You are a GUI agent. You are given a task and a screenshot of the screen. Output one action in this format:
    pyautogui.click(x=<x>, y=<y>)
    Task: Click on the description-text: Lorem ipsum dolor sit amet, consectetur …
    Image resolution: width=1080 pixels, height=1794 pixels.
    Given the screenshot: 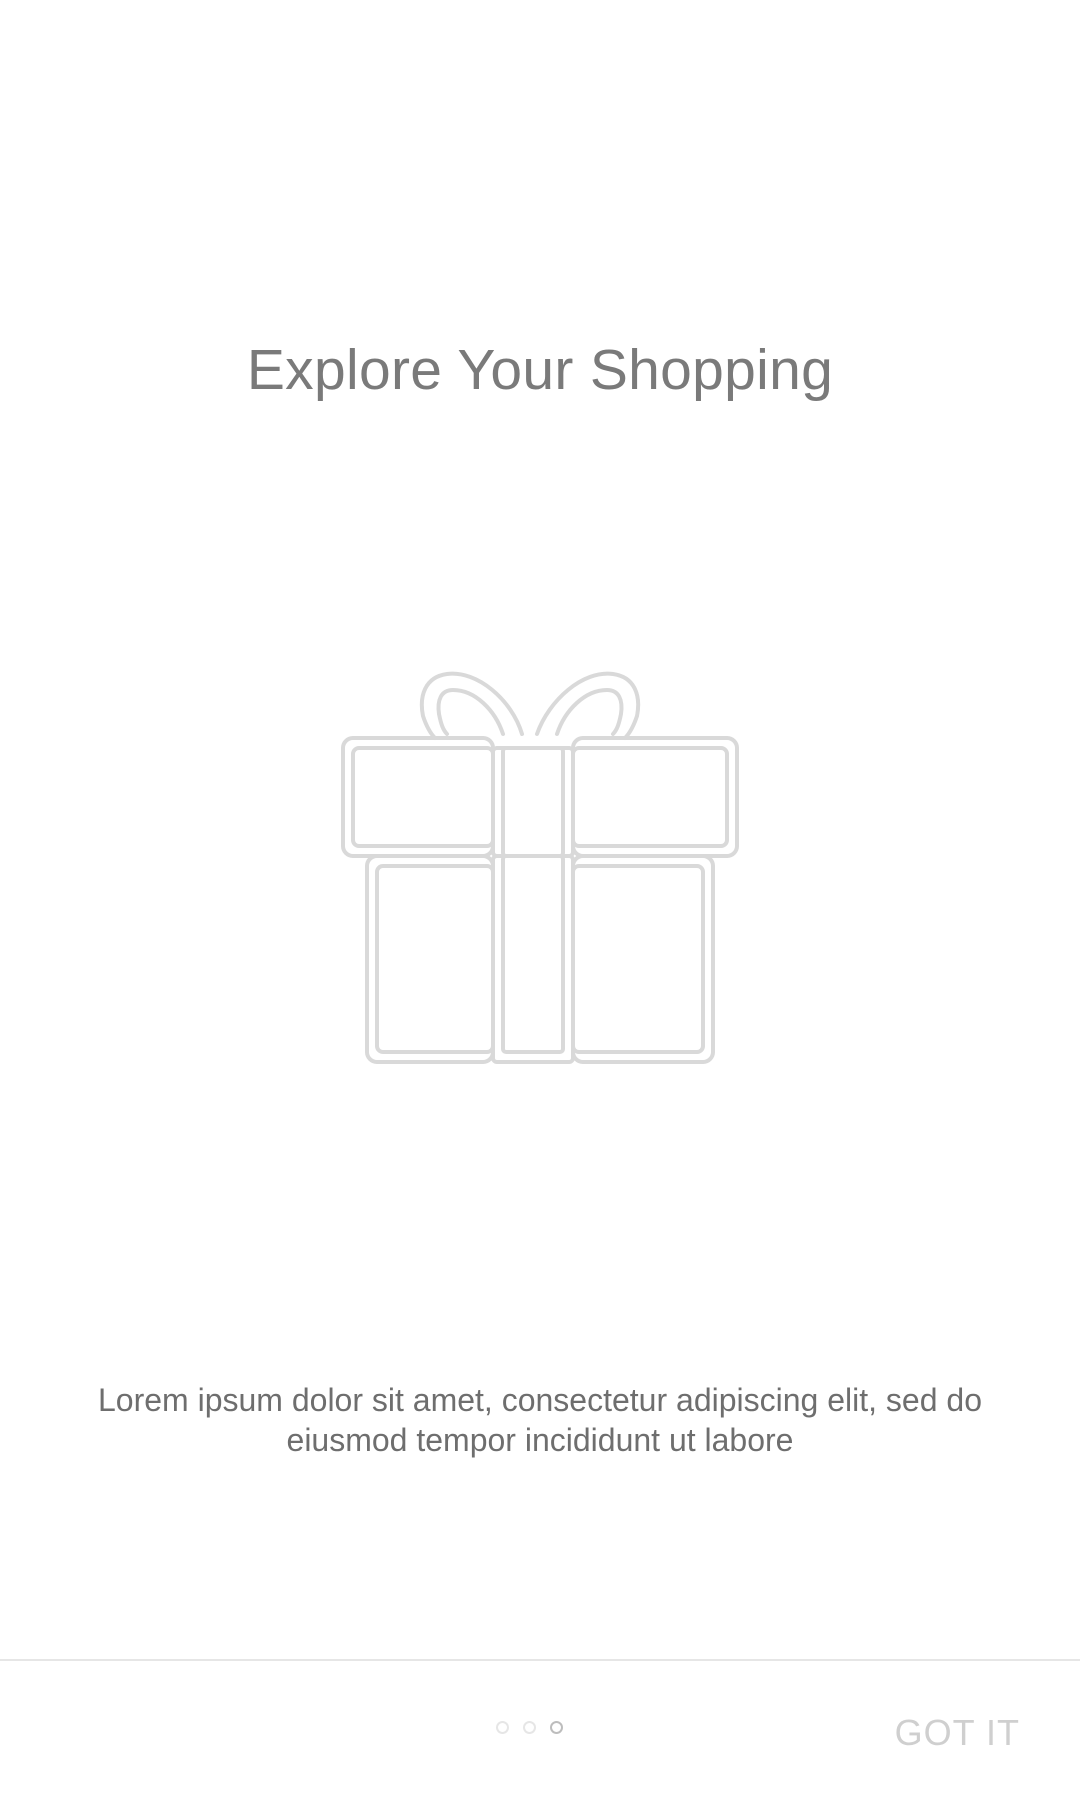 What is the action you would take?
    pyautogui.click(x=540, y=1420)
    